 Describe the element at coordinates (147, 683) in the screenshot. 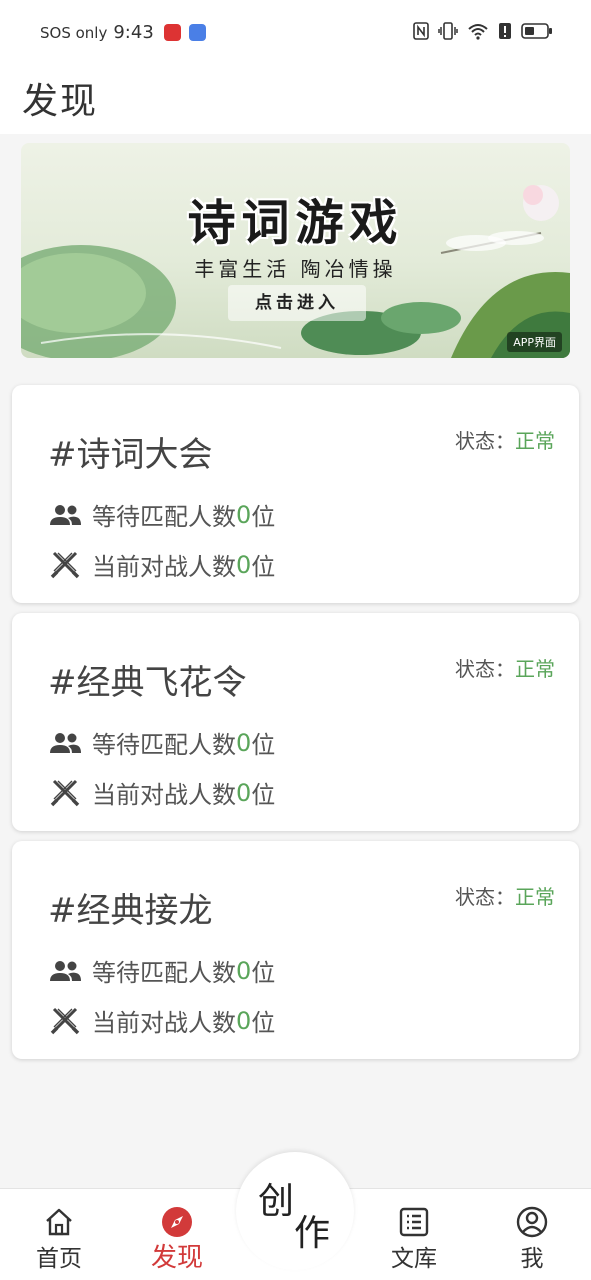

I see `card-title: #经典飞花令` at that location.